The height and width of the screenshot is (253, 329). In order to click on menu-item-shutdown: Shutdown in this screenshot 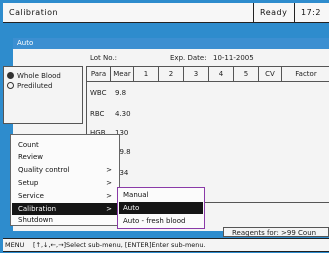, I will do `click(65, 220)`.